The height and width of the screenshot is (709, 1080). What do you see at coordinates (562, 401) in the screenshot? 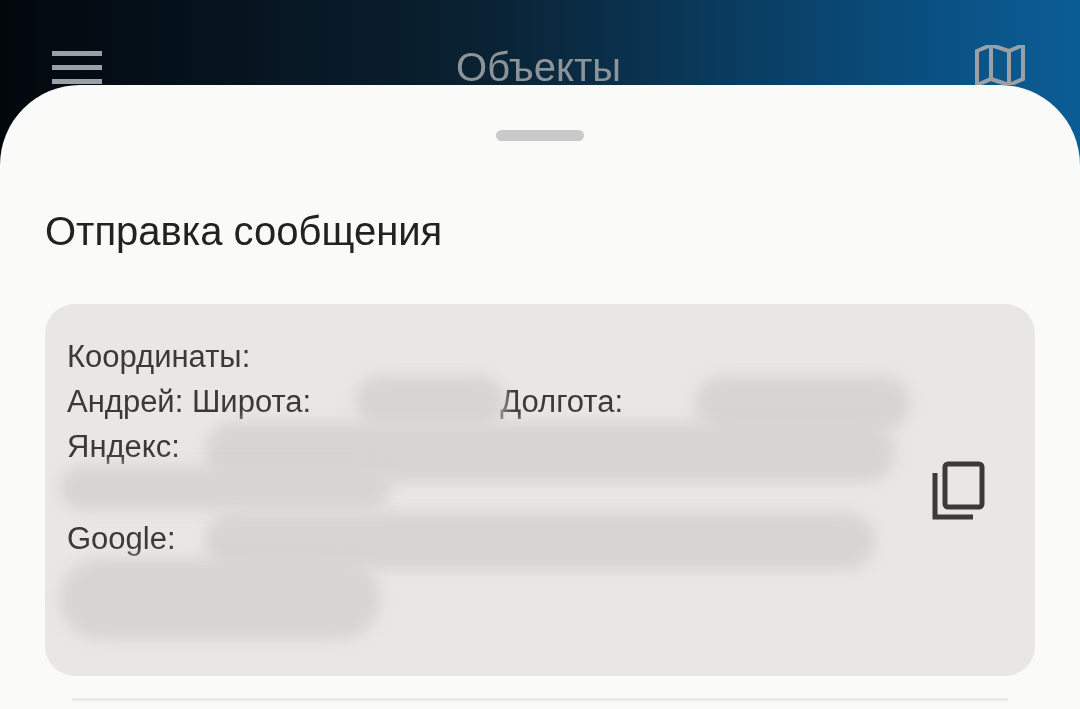
I see `coordinates-text: Долгота:` at bounding box center [562, 401].